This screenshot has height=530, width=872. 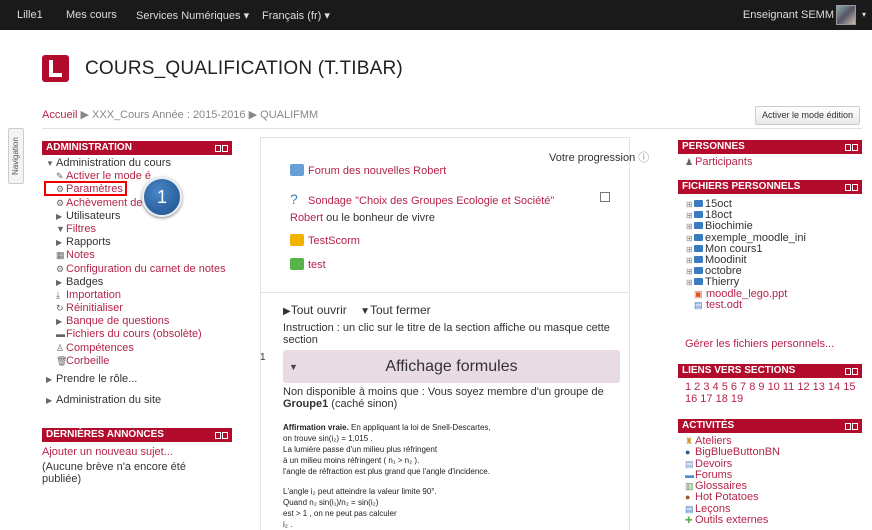 I want to click on section-title: Affichage formules, so click(x=451, y=367).